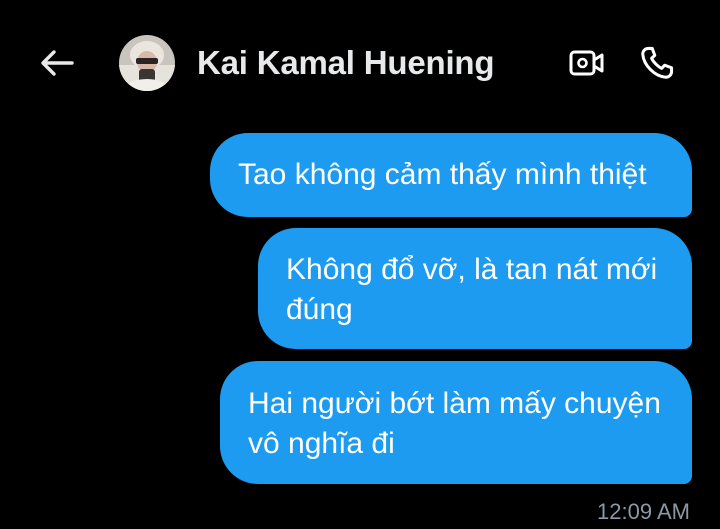  I want to click on message-timestamp: 12:09 AM, so click(643, 511).